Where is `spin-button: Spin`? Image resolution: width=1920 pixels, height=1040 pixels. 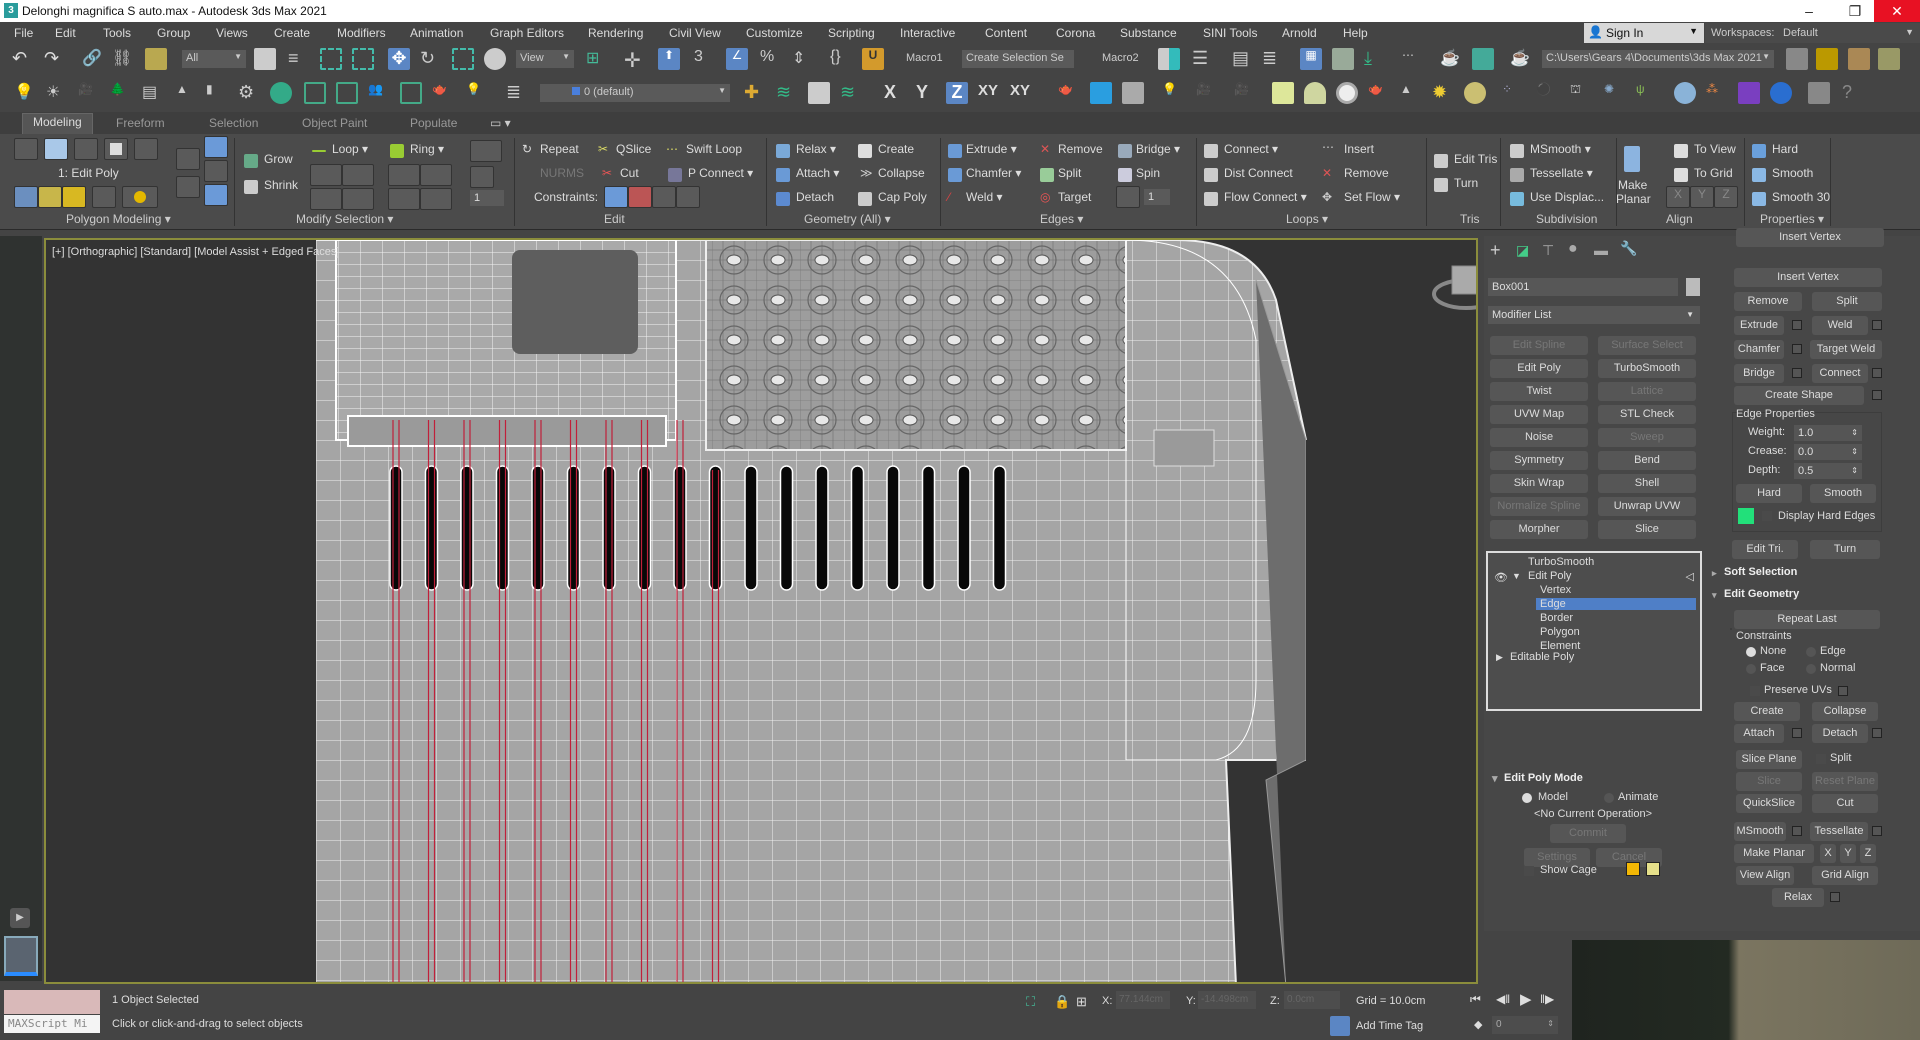
spin-button: Spin is located at coordinates (1148, 173).